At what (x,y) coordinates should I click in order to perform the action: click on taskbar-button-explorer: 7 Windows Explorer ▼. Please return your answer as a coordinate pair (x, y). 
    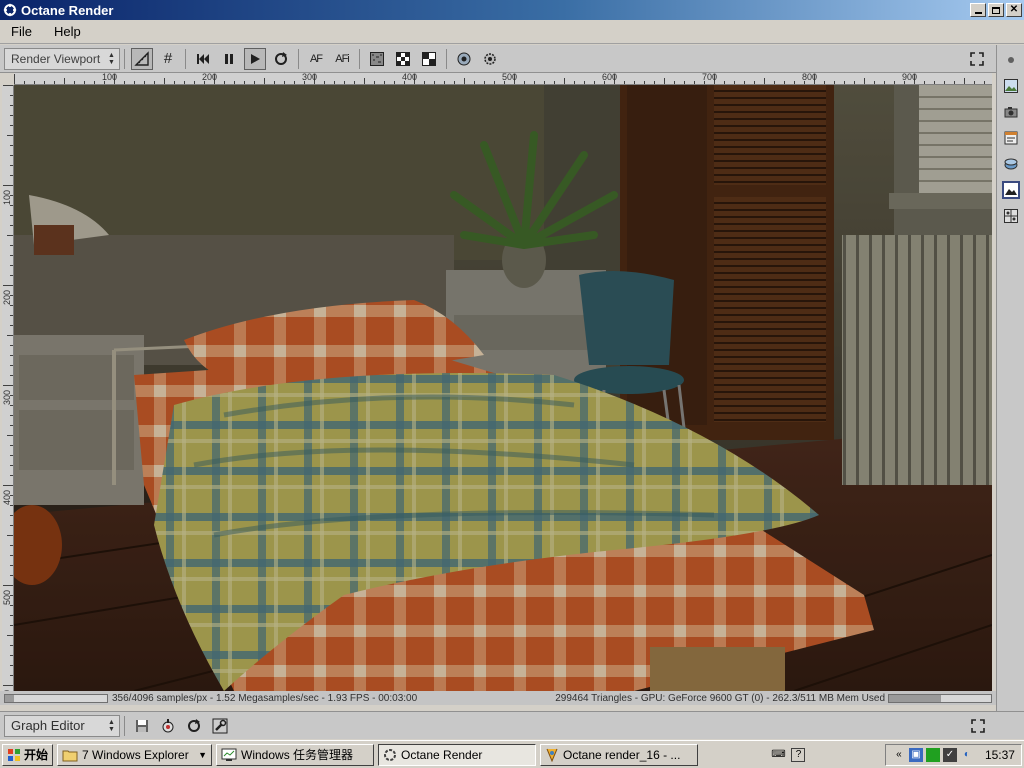
    Looking at the image, I should click on (135, 754).